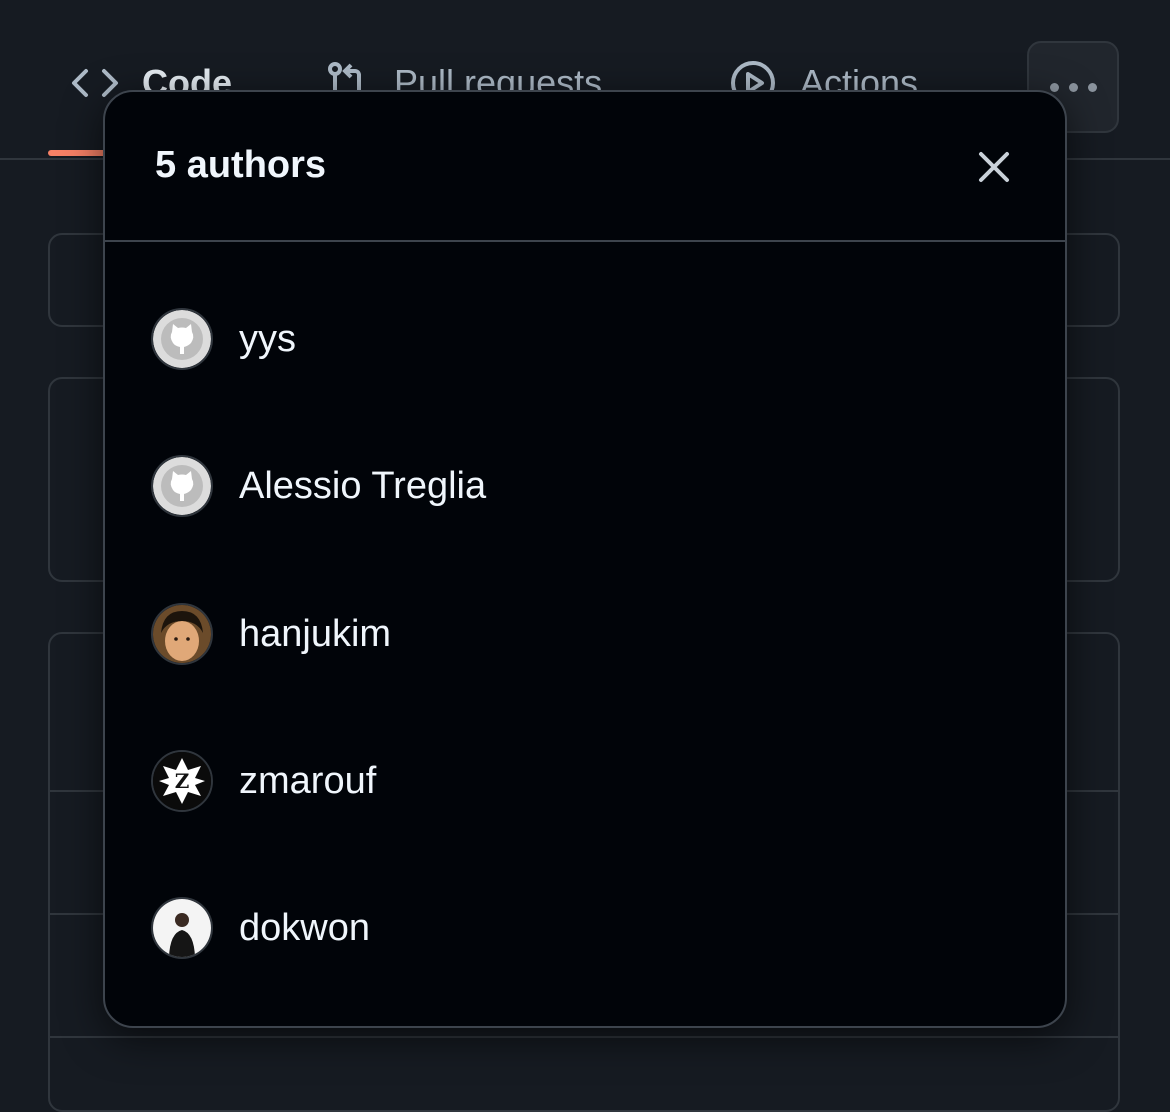  What do you see at coordinates (223, 339) in the screenshot?
I see `author-item-yys: yys` at bounding box center [223, 339].